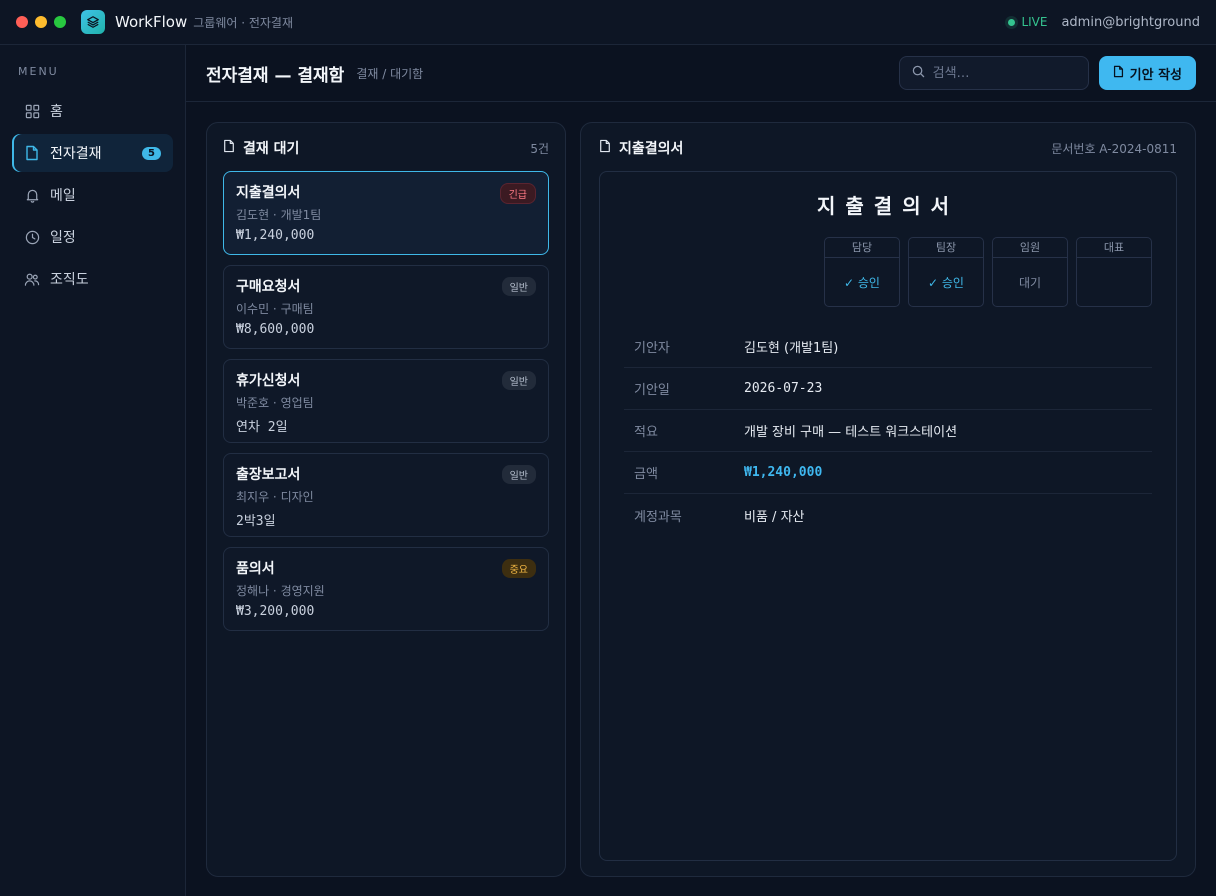  What do you see at coordinates (275, 75) in the screenshot?
I see `page-title: 전자결재 — 결재함` at bounding box center [275, 75].